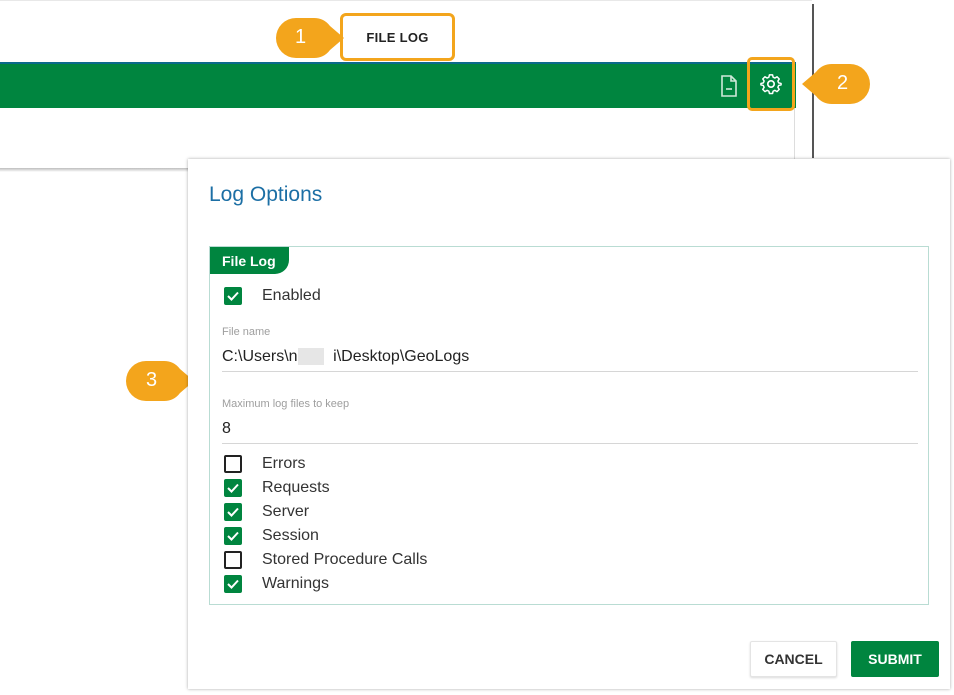 This screenshot has width=954, height=695. I want to click on callout-number: 2, so click(843, 83).